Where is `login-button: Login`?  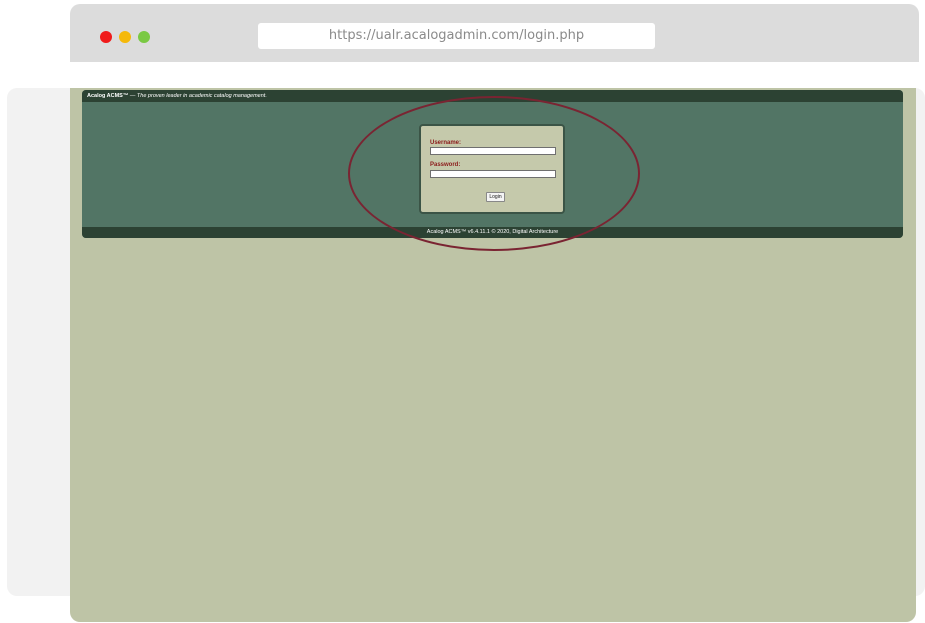
login-button: Login is located at coordinates (495, 197).